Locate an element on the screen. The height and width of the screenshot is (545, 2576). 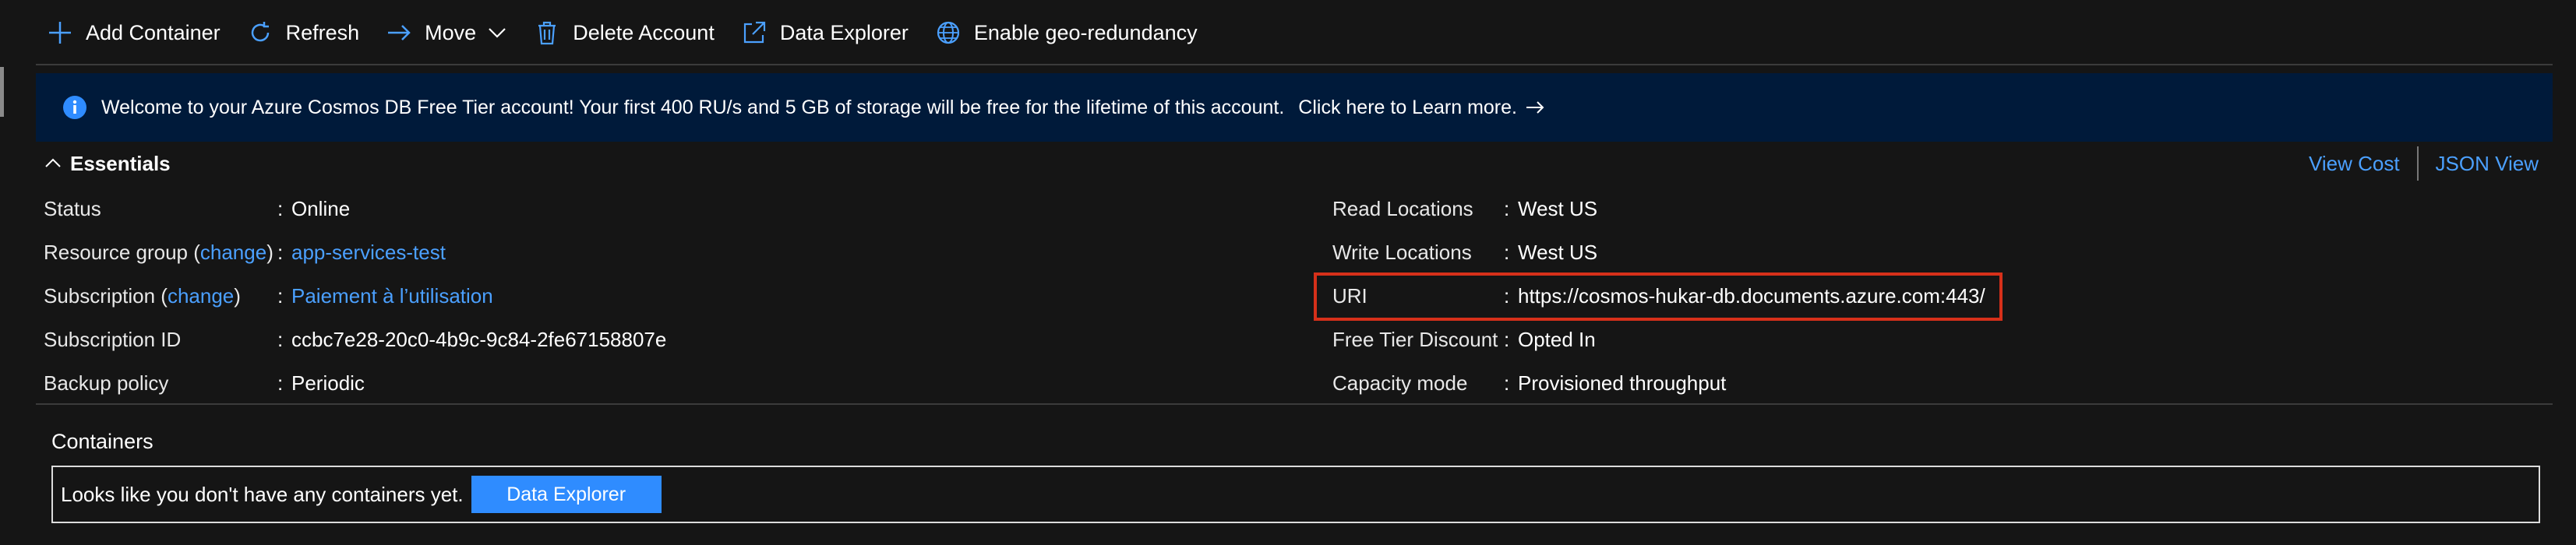
enable-geo-redundancy-button: Enable geo-redundancy is located at coordinates (1066, 32).